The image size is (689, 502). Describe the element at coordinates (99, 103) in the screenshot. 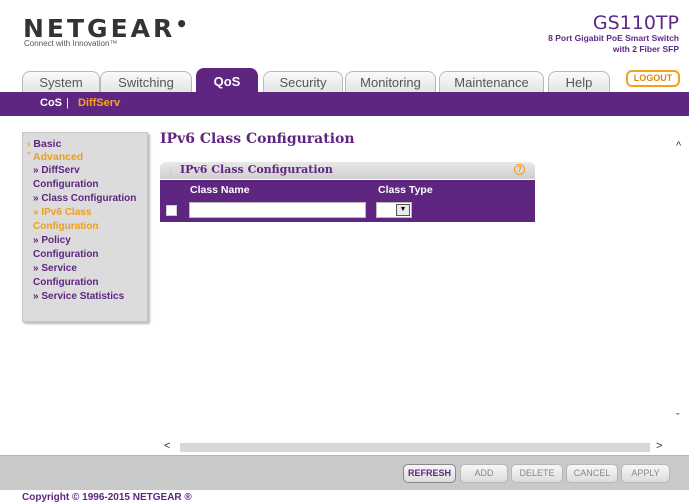

I see `subnav-diffserv: DiffServ` at that location.